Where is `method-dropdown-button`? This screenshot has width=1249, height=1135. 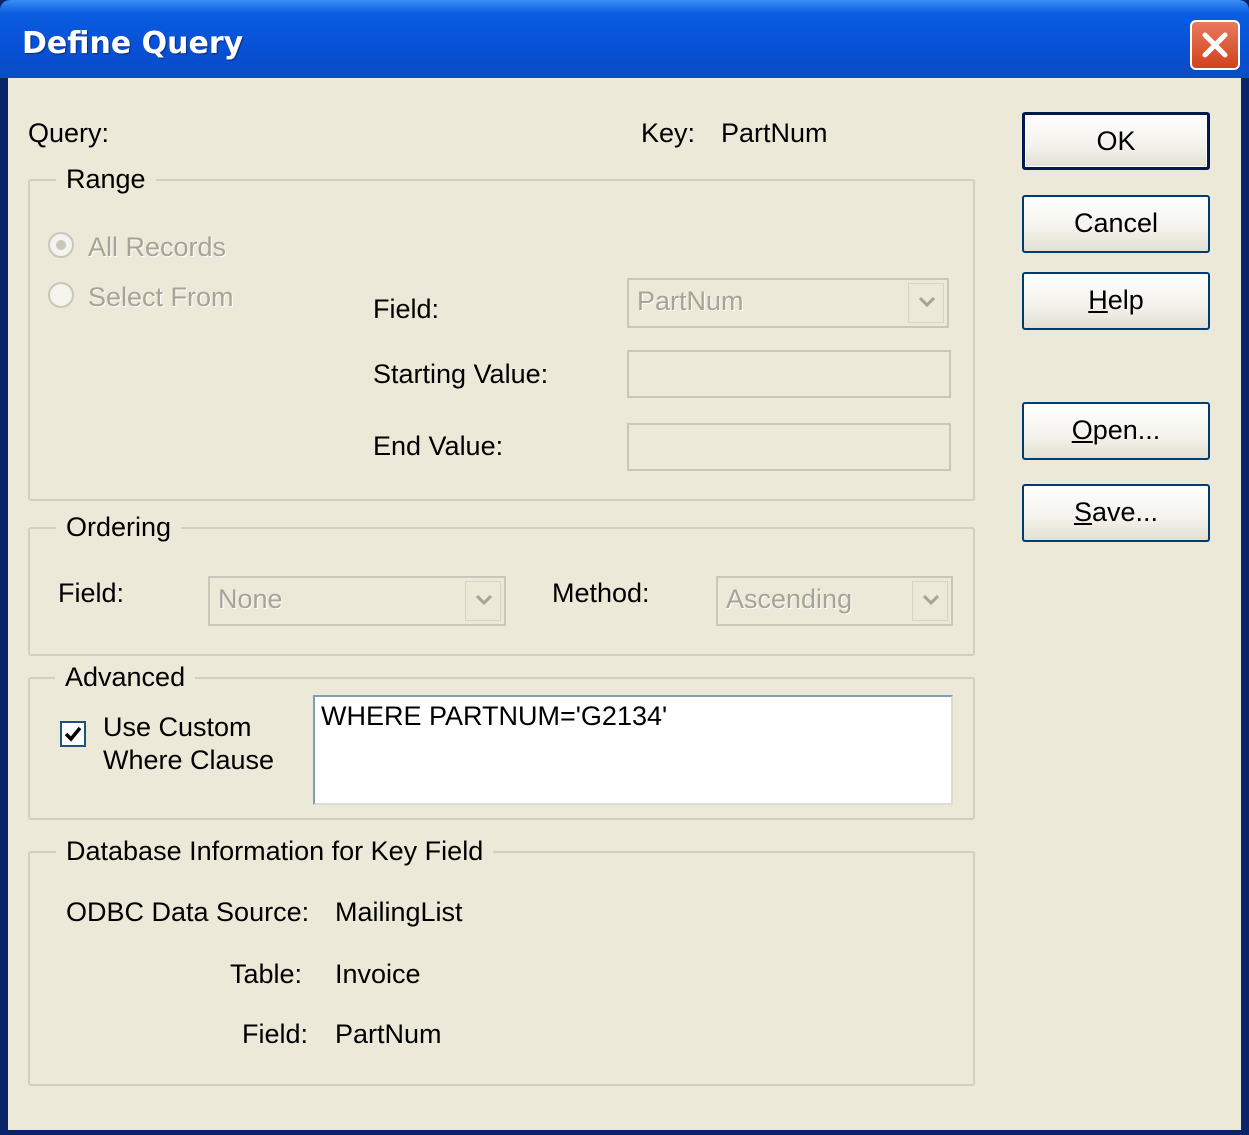 method-dropdown-button is located at coordinates (930, 601).